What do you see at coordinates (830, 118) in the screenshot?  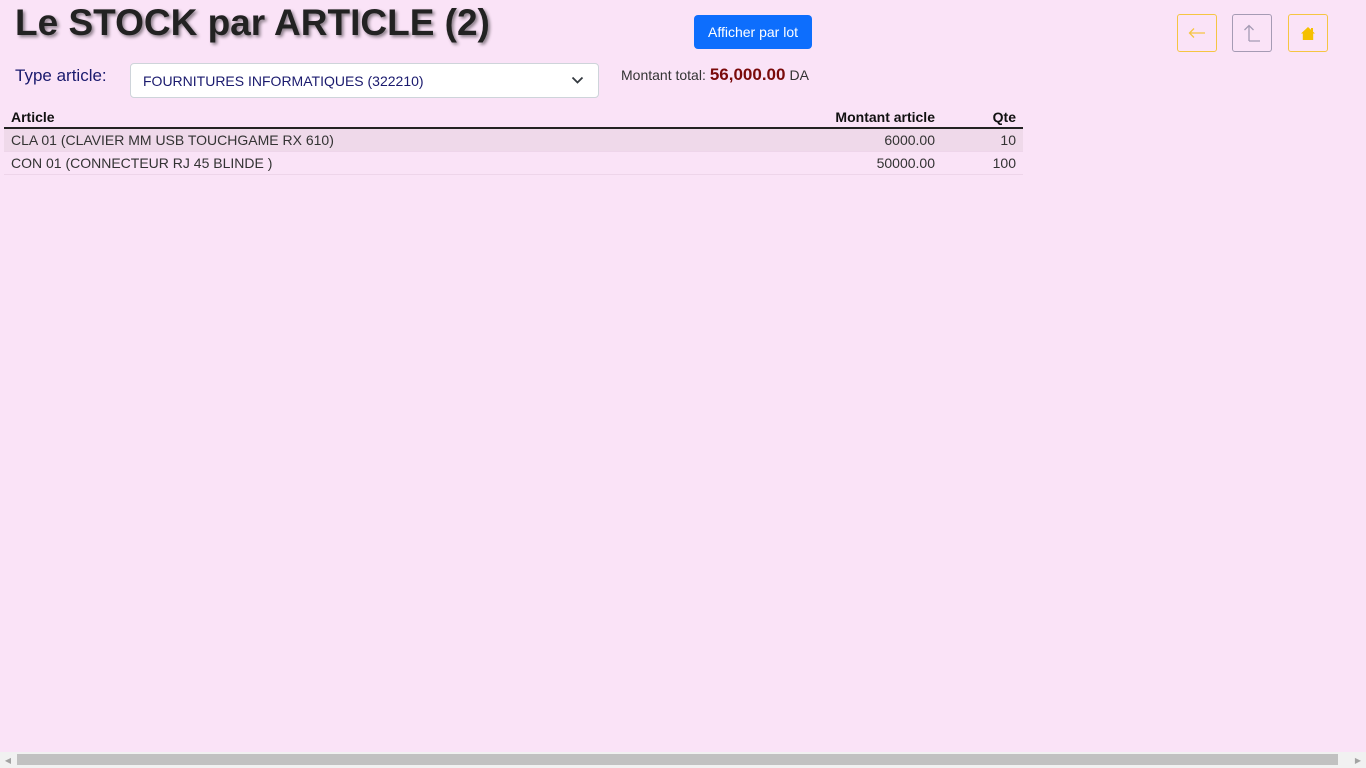 I see `column-header-montant: Montant article` at bounding box center [830, 118].